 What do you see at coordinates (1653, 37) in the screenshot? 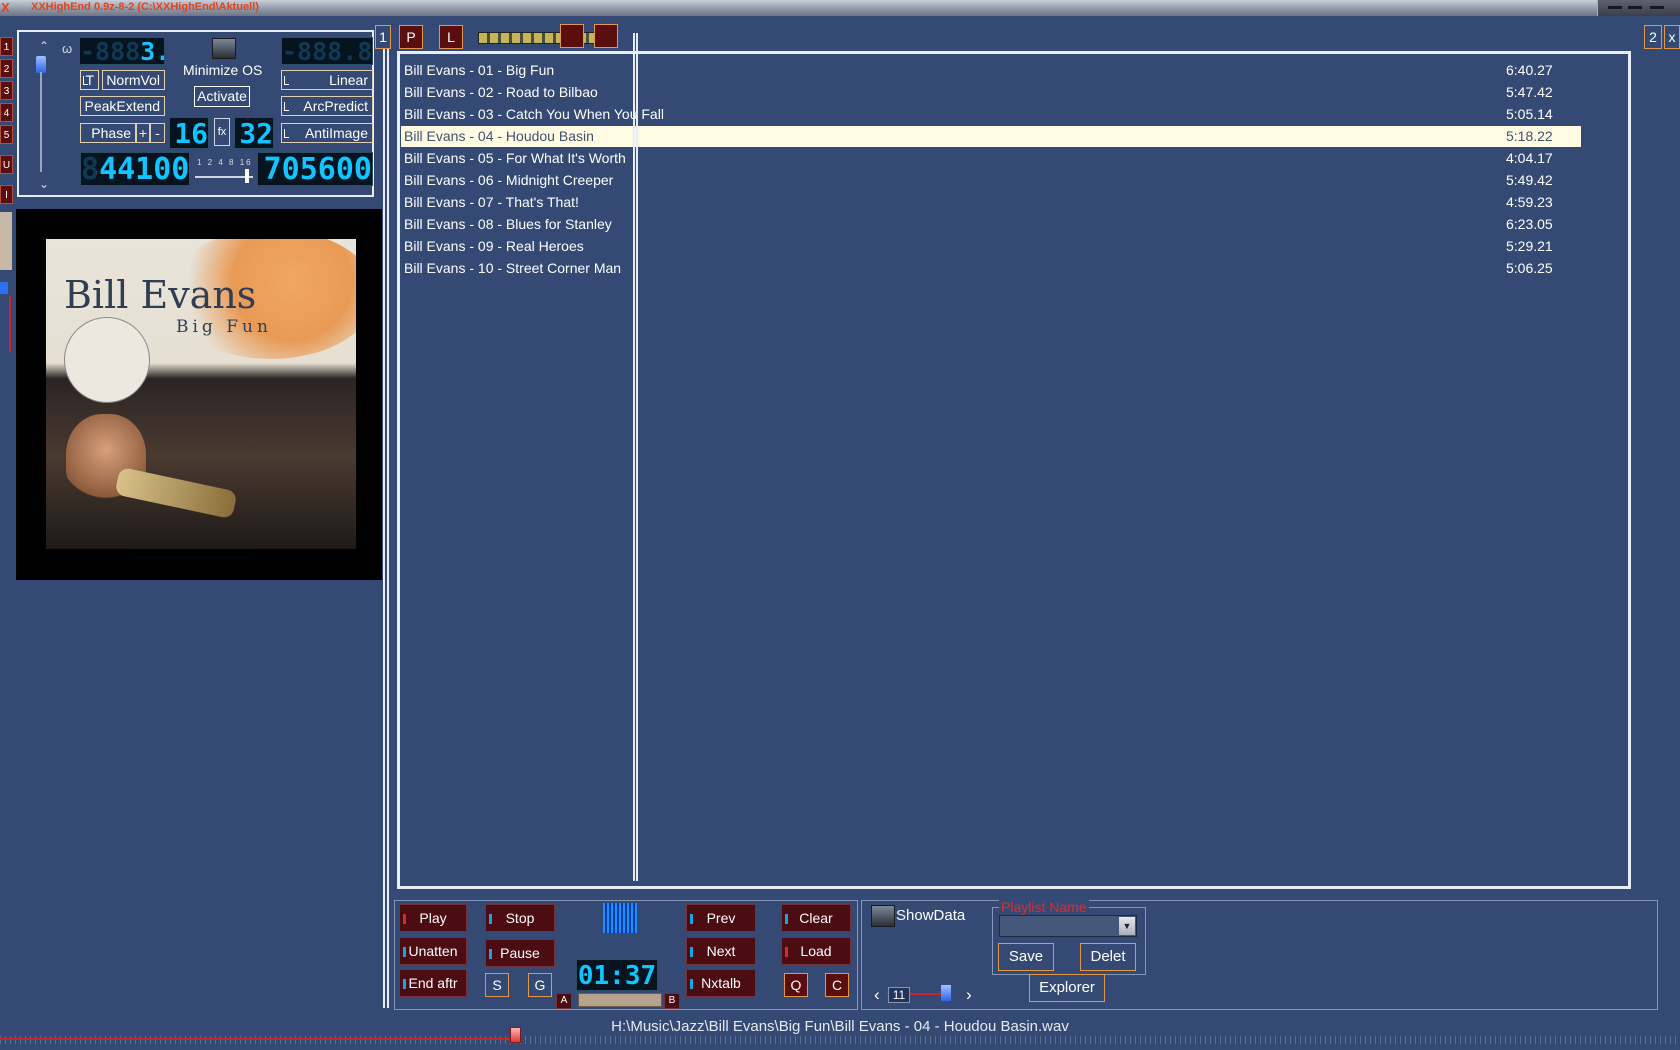
I see `tab-2: 2` at bounding box center [1653, 37].